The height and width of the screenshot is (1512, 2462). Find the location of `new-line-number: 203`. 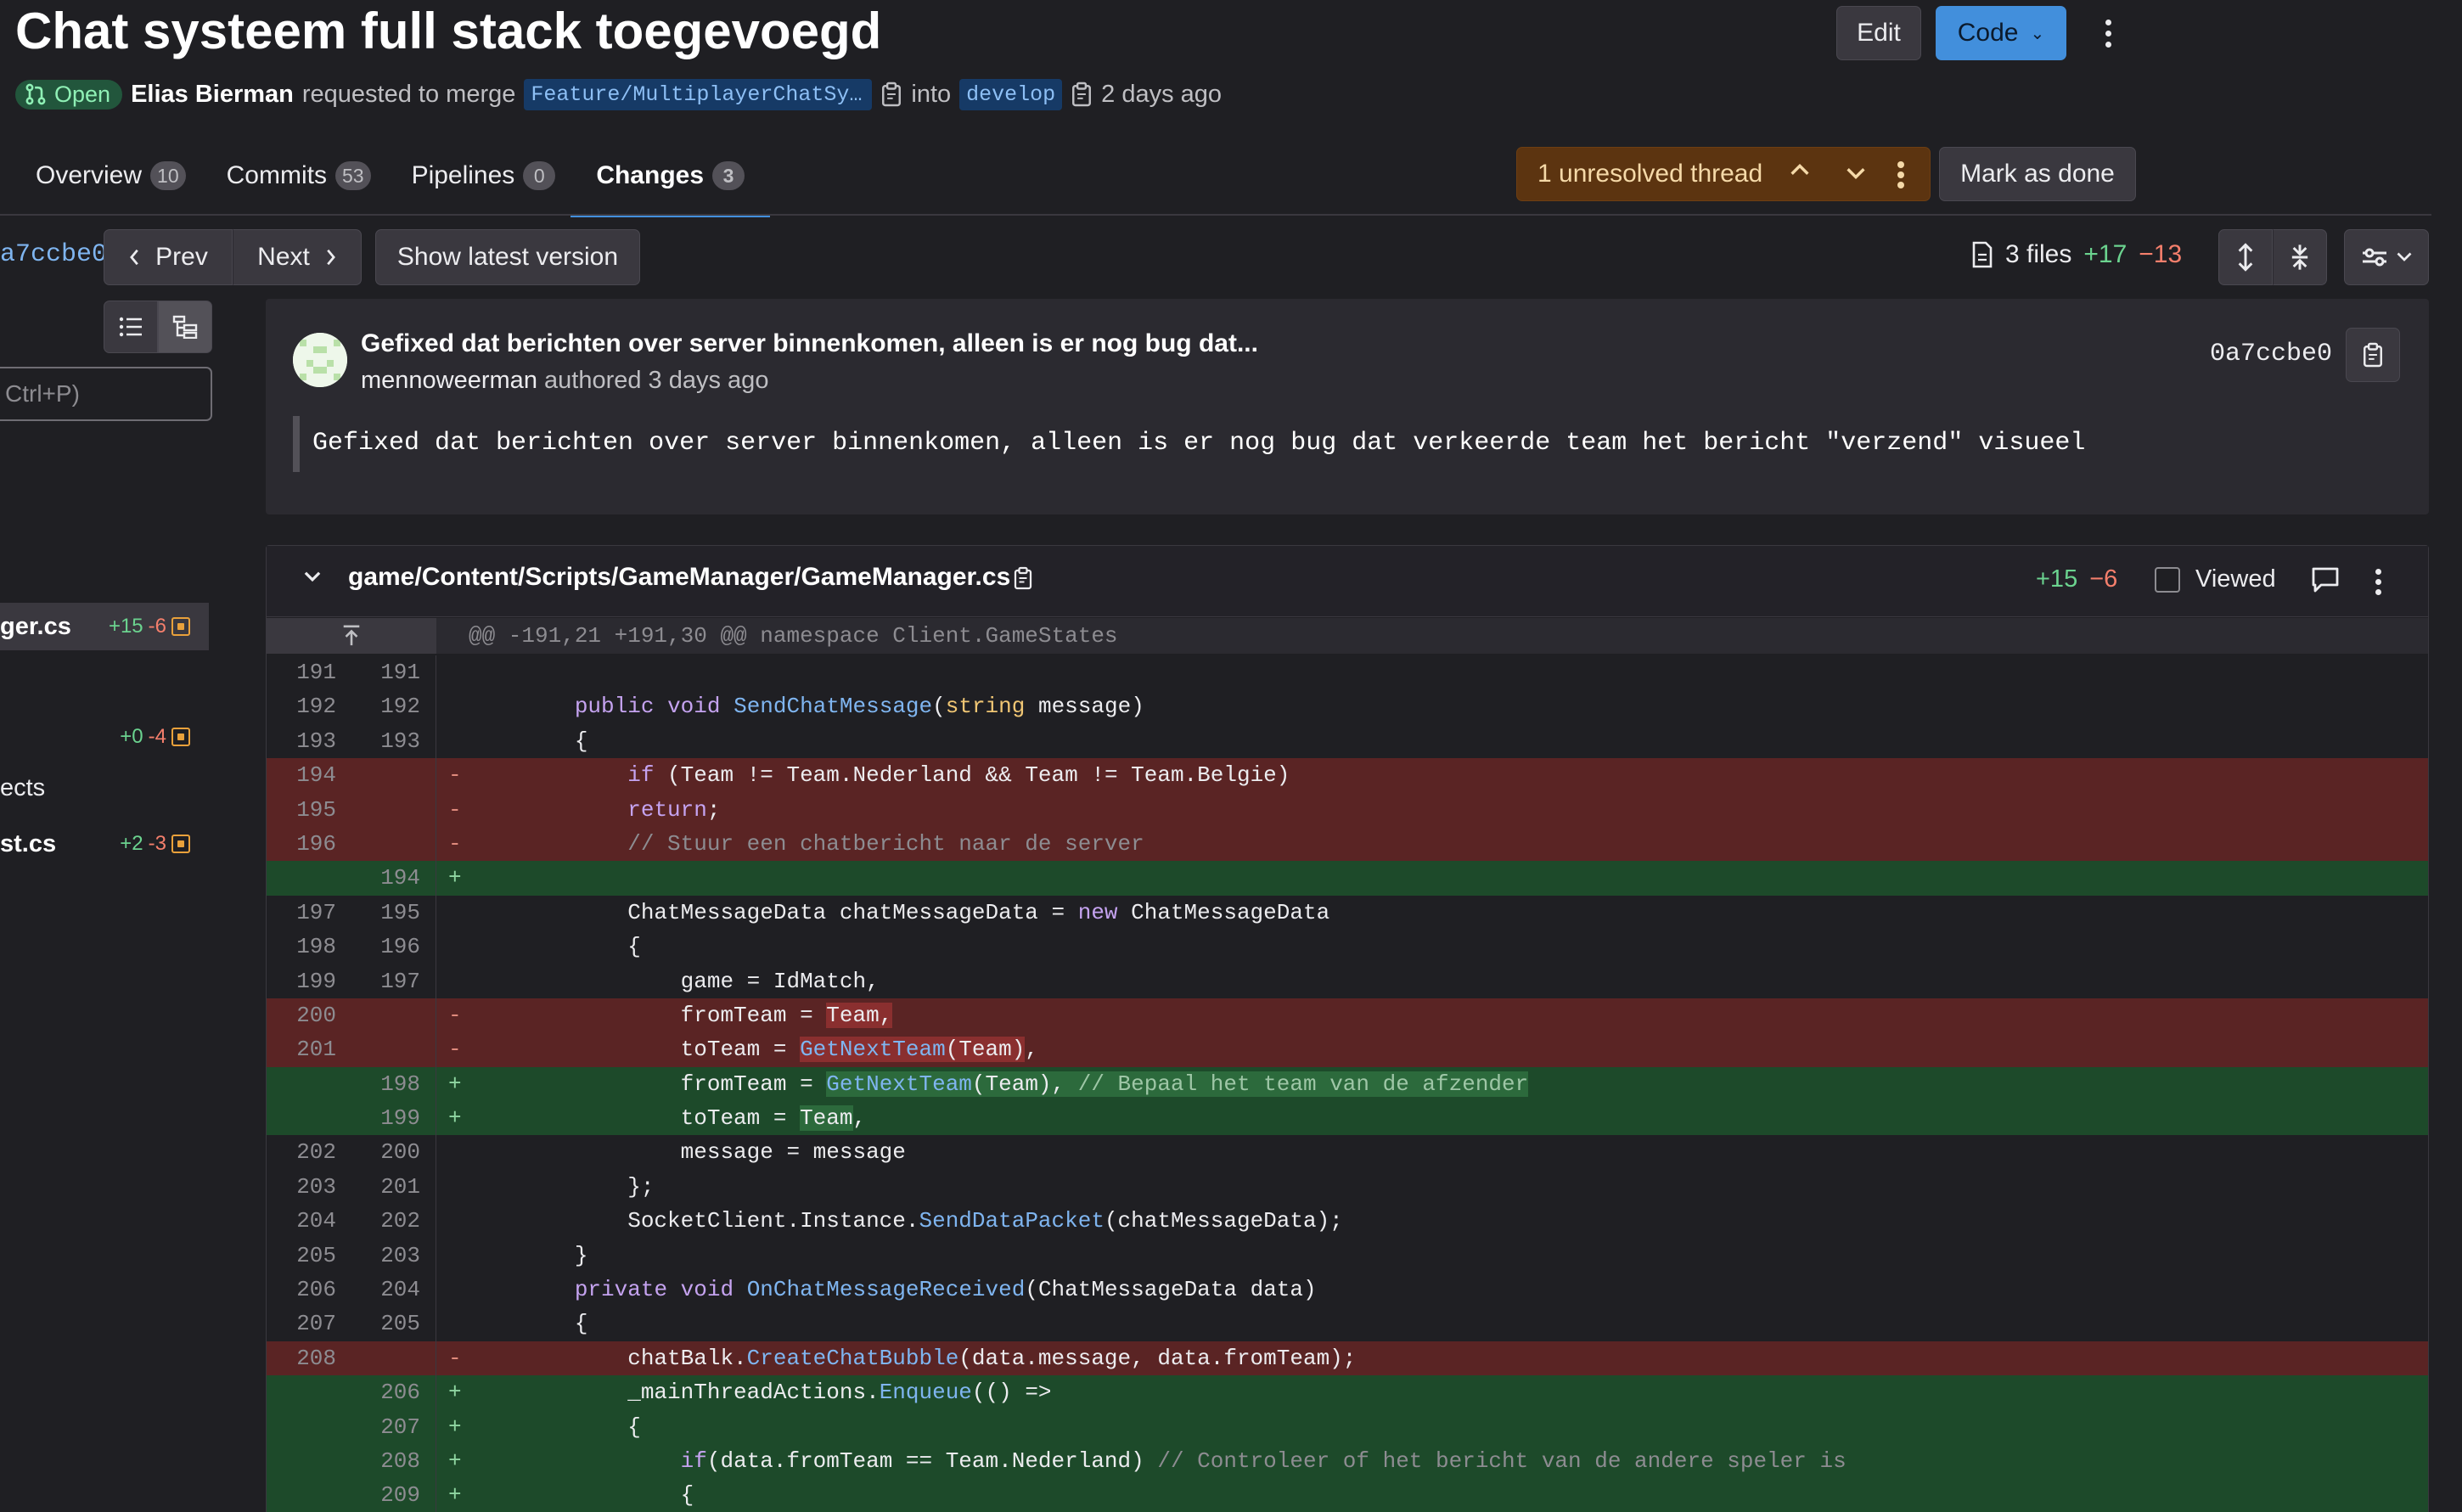

new-line-number: 203 is located at coordinates (393, 1255).